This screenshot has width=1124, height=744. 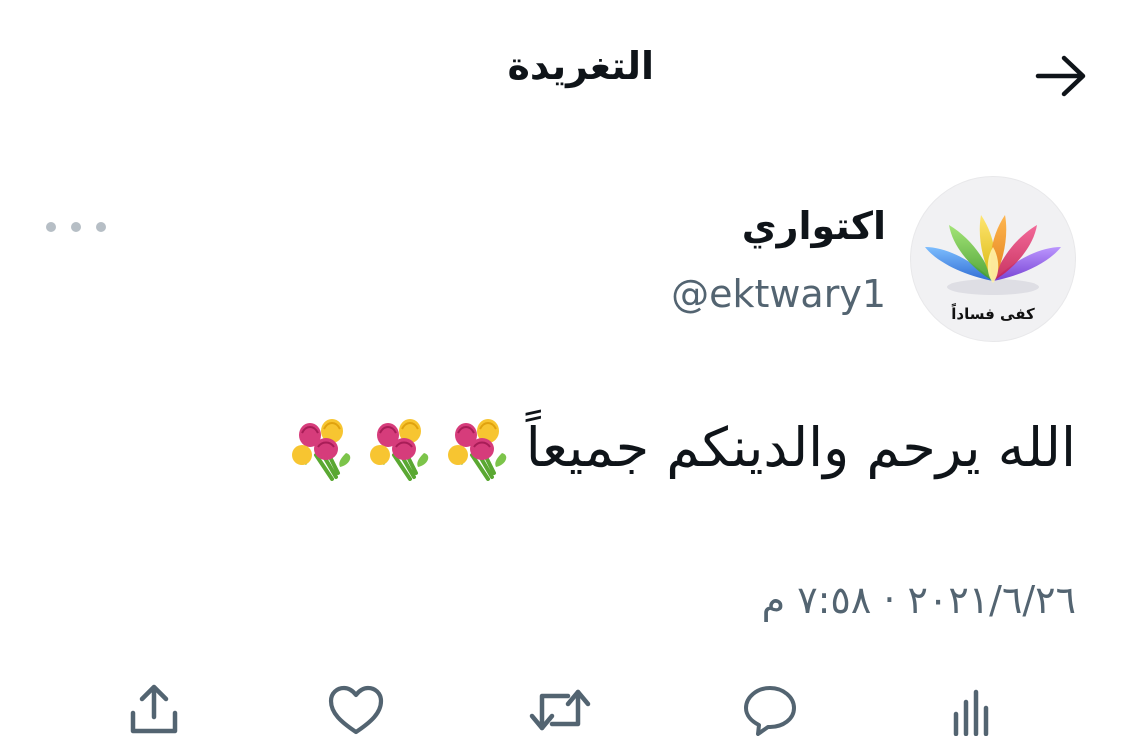 I want to click on more-options-button, so click(x=76, y=227).